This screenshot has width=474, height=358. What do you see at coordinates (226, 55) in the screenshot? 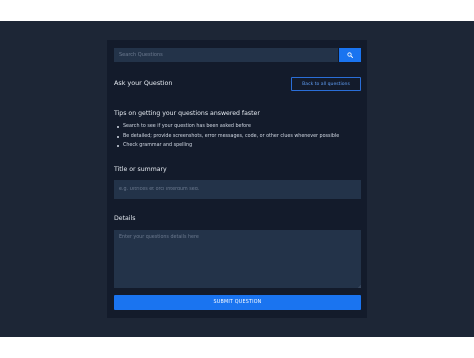
I see `search-input` at bounding box center [226, 55].